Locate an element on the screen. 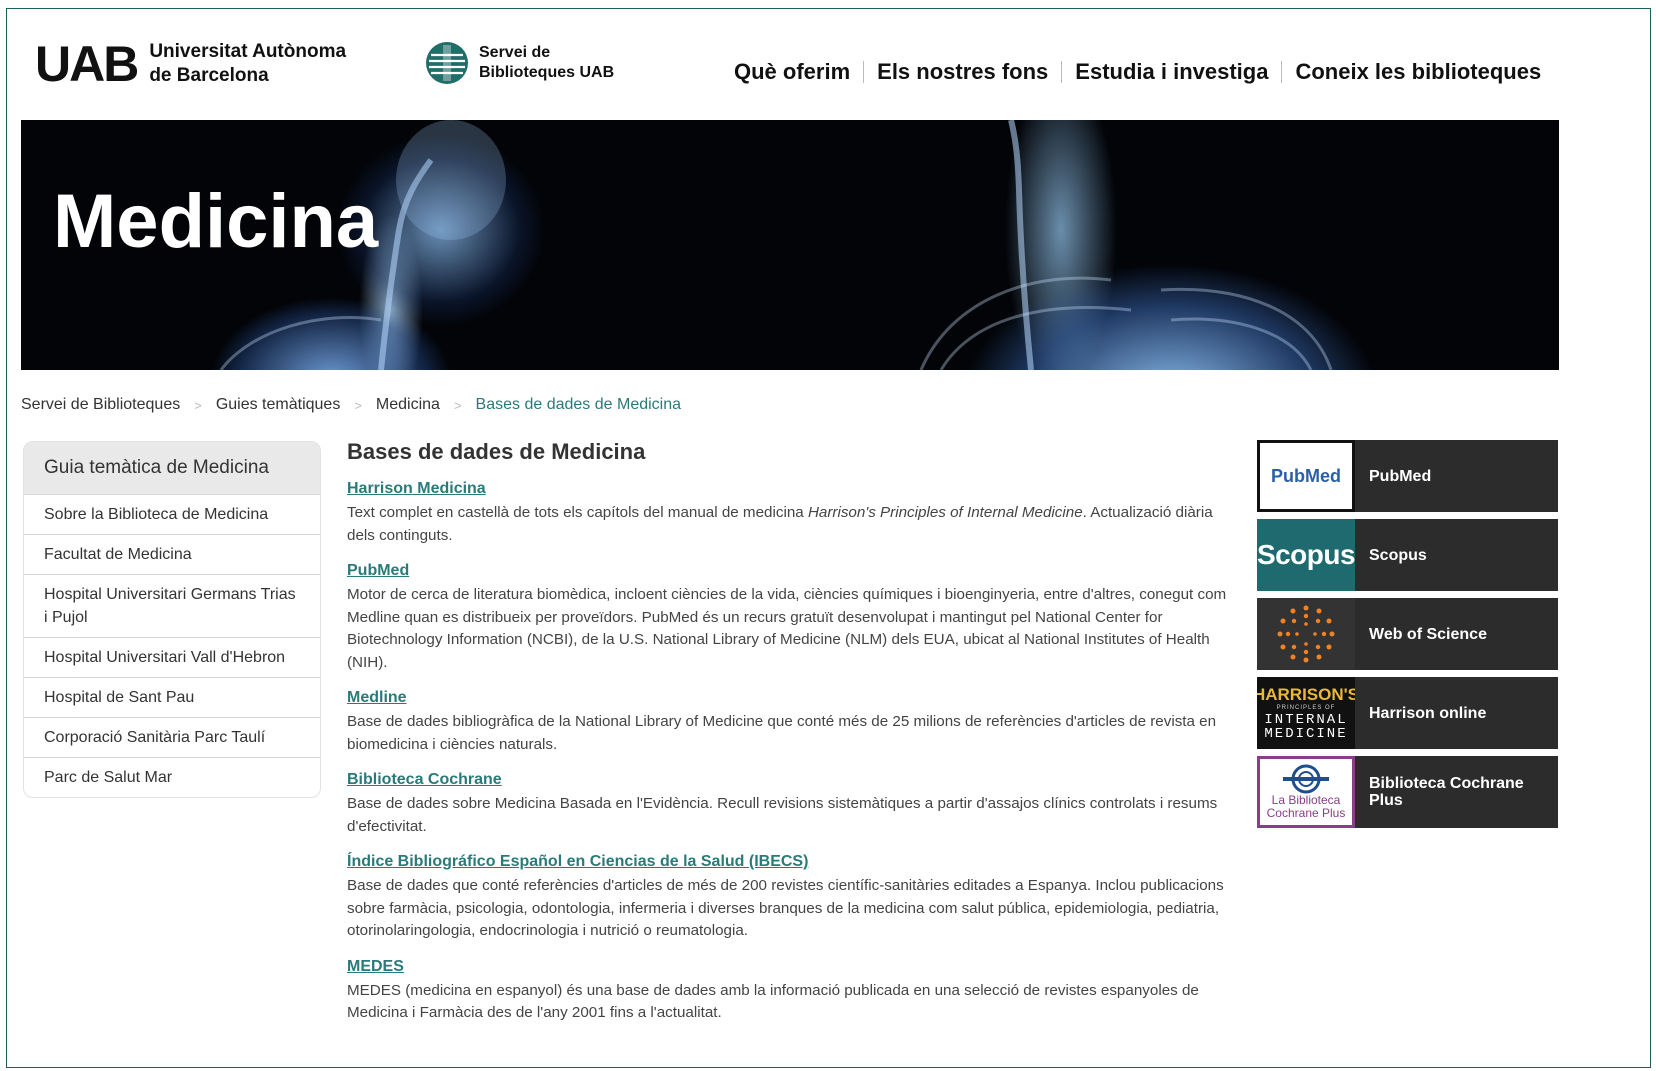  scopus-logo-text: Scopus is located at coordinates (1306, 554).